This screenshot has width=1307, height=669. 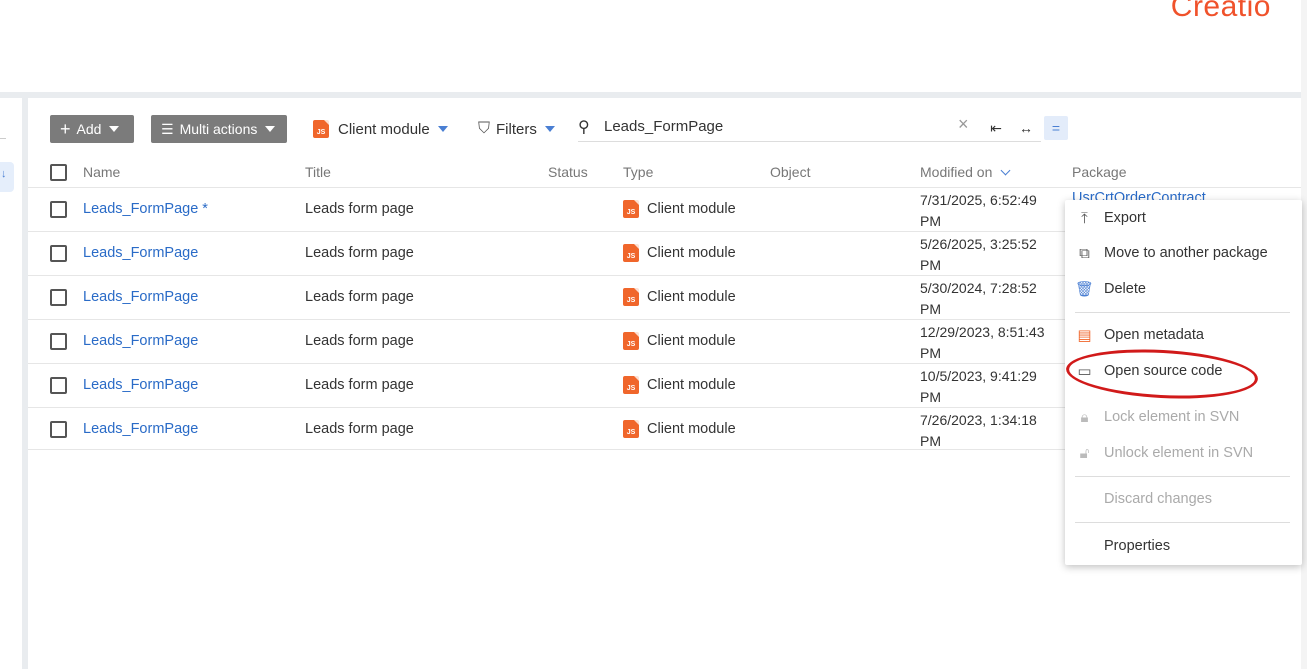 What do you see at coordinates (1220, 11) in the screenshot?
I see `creatio-logo: Creatio` at bounding box center [1220, 11].